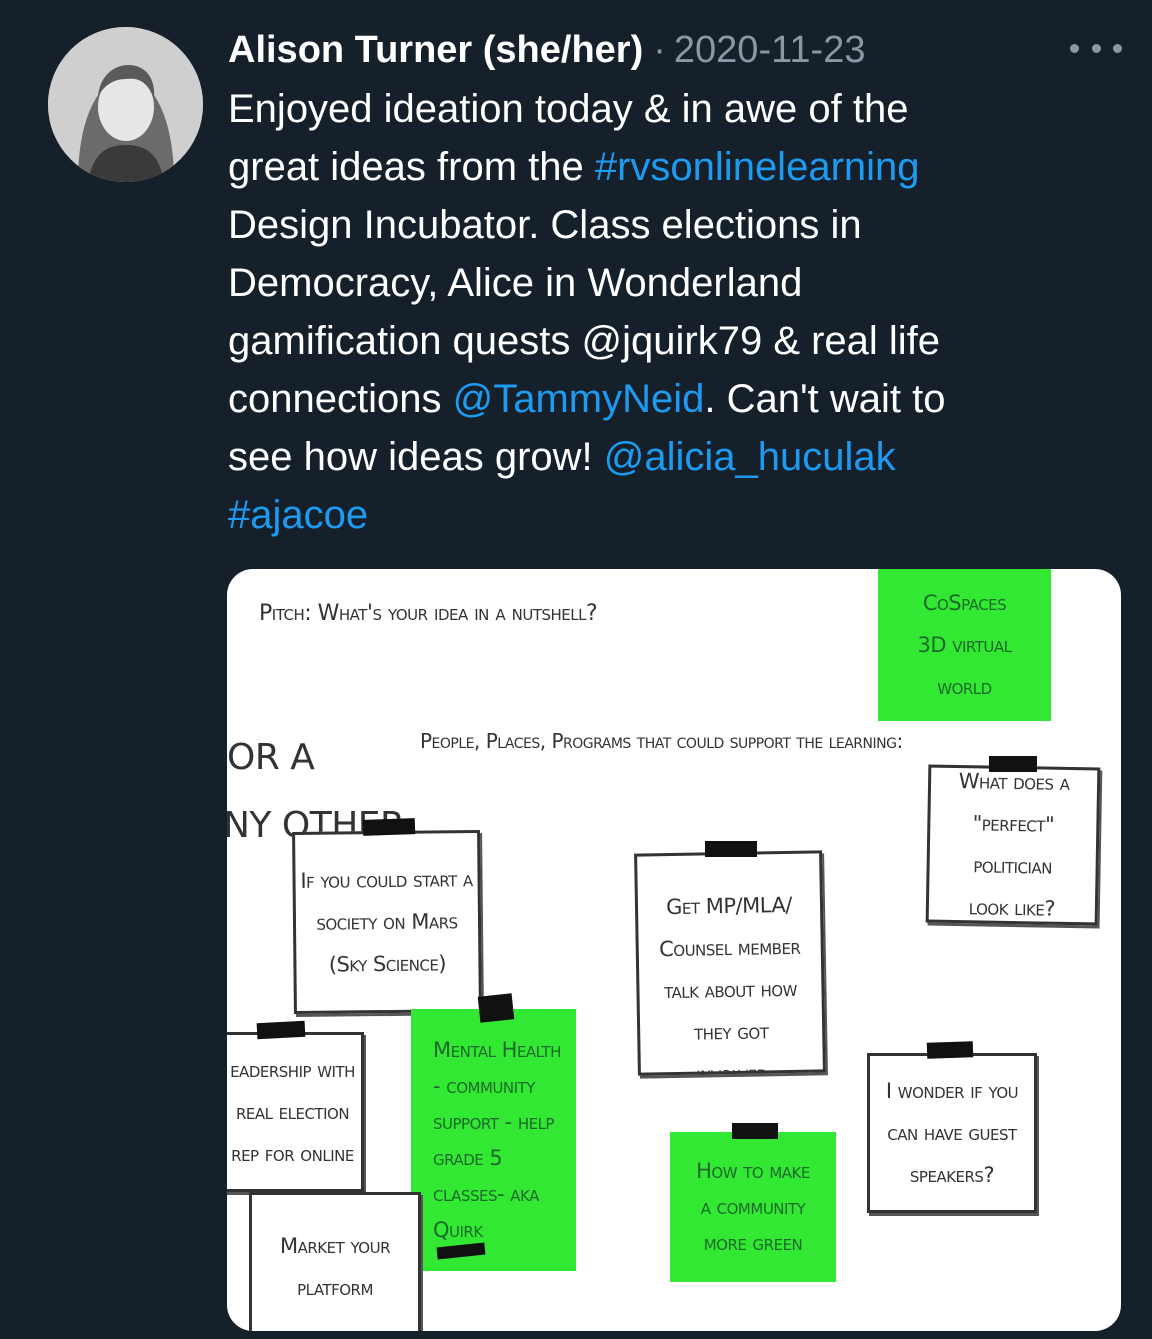 This screenshot has width=1152, height=1339. I want to click on more-options-icon, so click(1096, 48).